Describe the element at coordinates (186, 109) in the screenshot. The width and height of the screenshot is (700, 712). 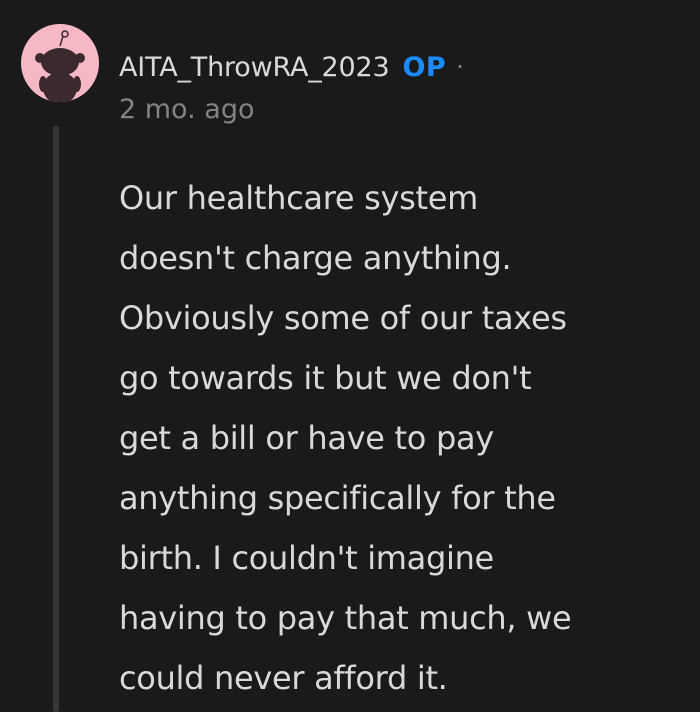
I see `comment-timestamp: 2 mo. ago` at that location.